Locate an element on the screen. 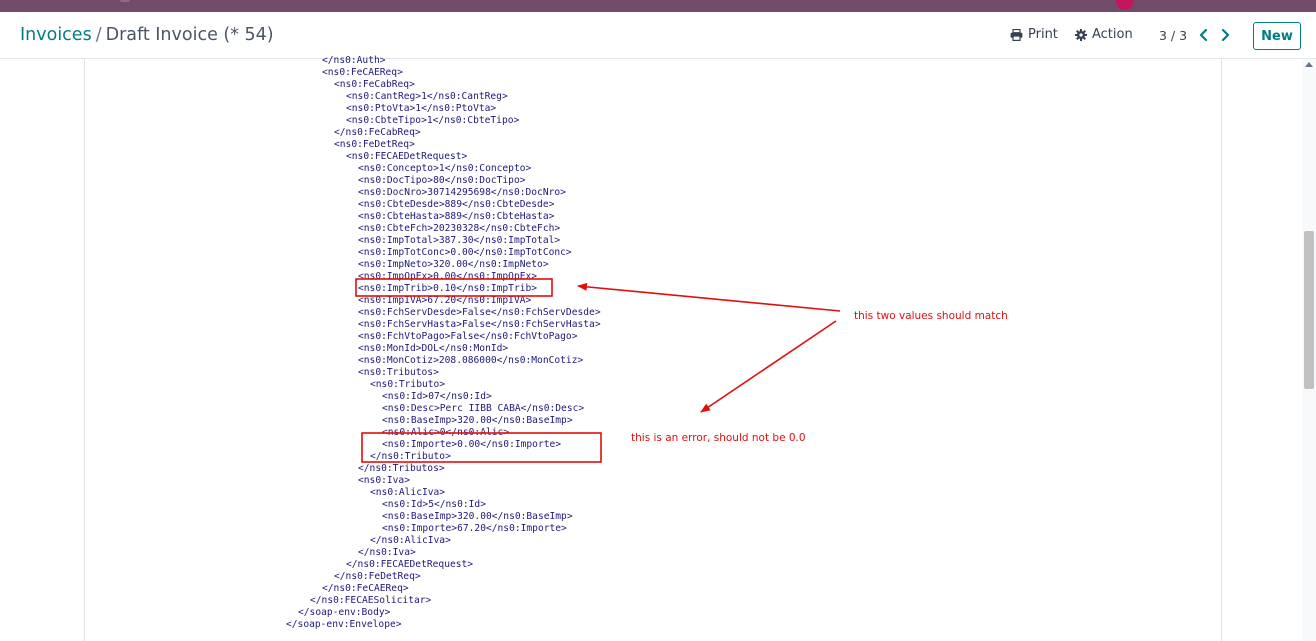 Image resolution: width=1316 pixels, height=641 pixels. print-button: Print is located at coordinates (1034, 34).